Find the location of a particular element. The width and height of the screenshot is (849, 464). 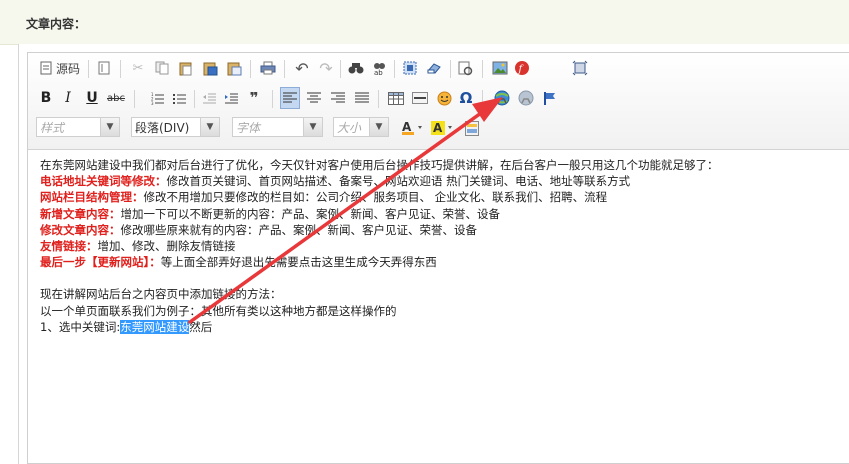

blockquote-button: ❞ is located at coordinates (254, 98).